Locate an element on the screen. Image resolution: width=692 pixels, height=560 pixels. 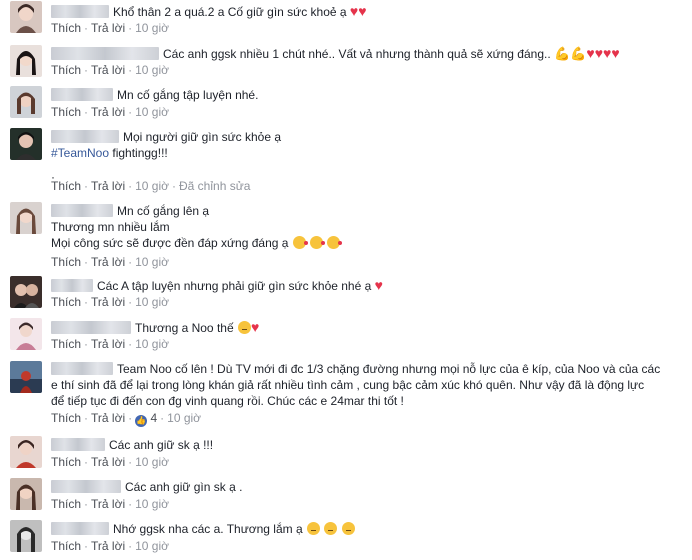
comment-text: Thương mn nhiều lắm is located at coordinates (110, 227).